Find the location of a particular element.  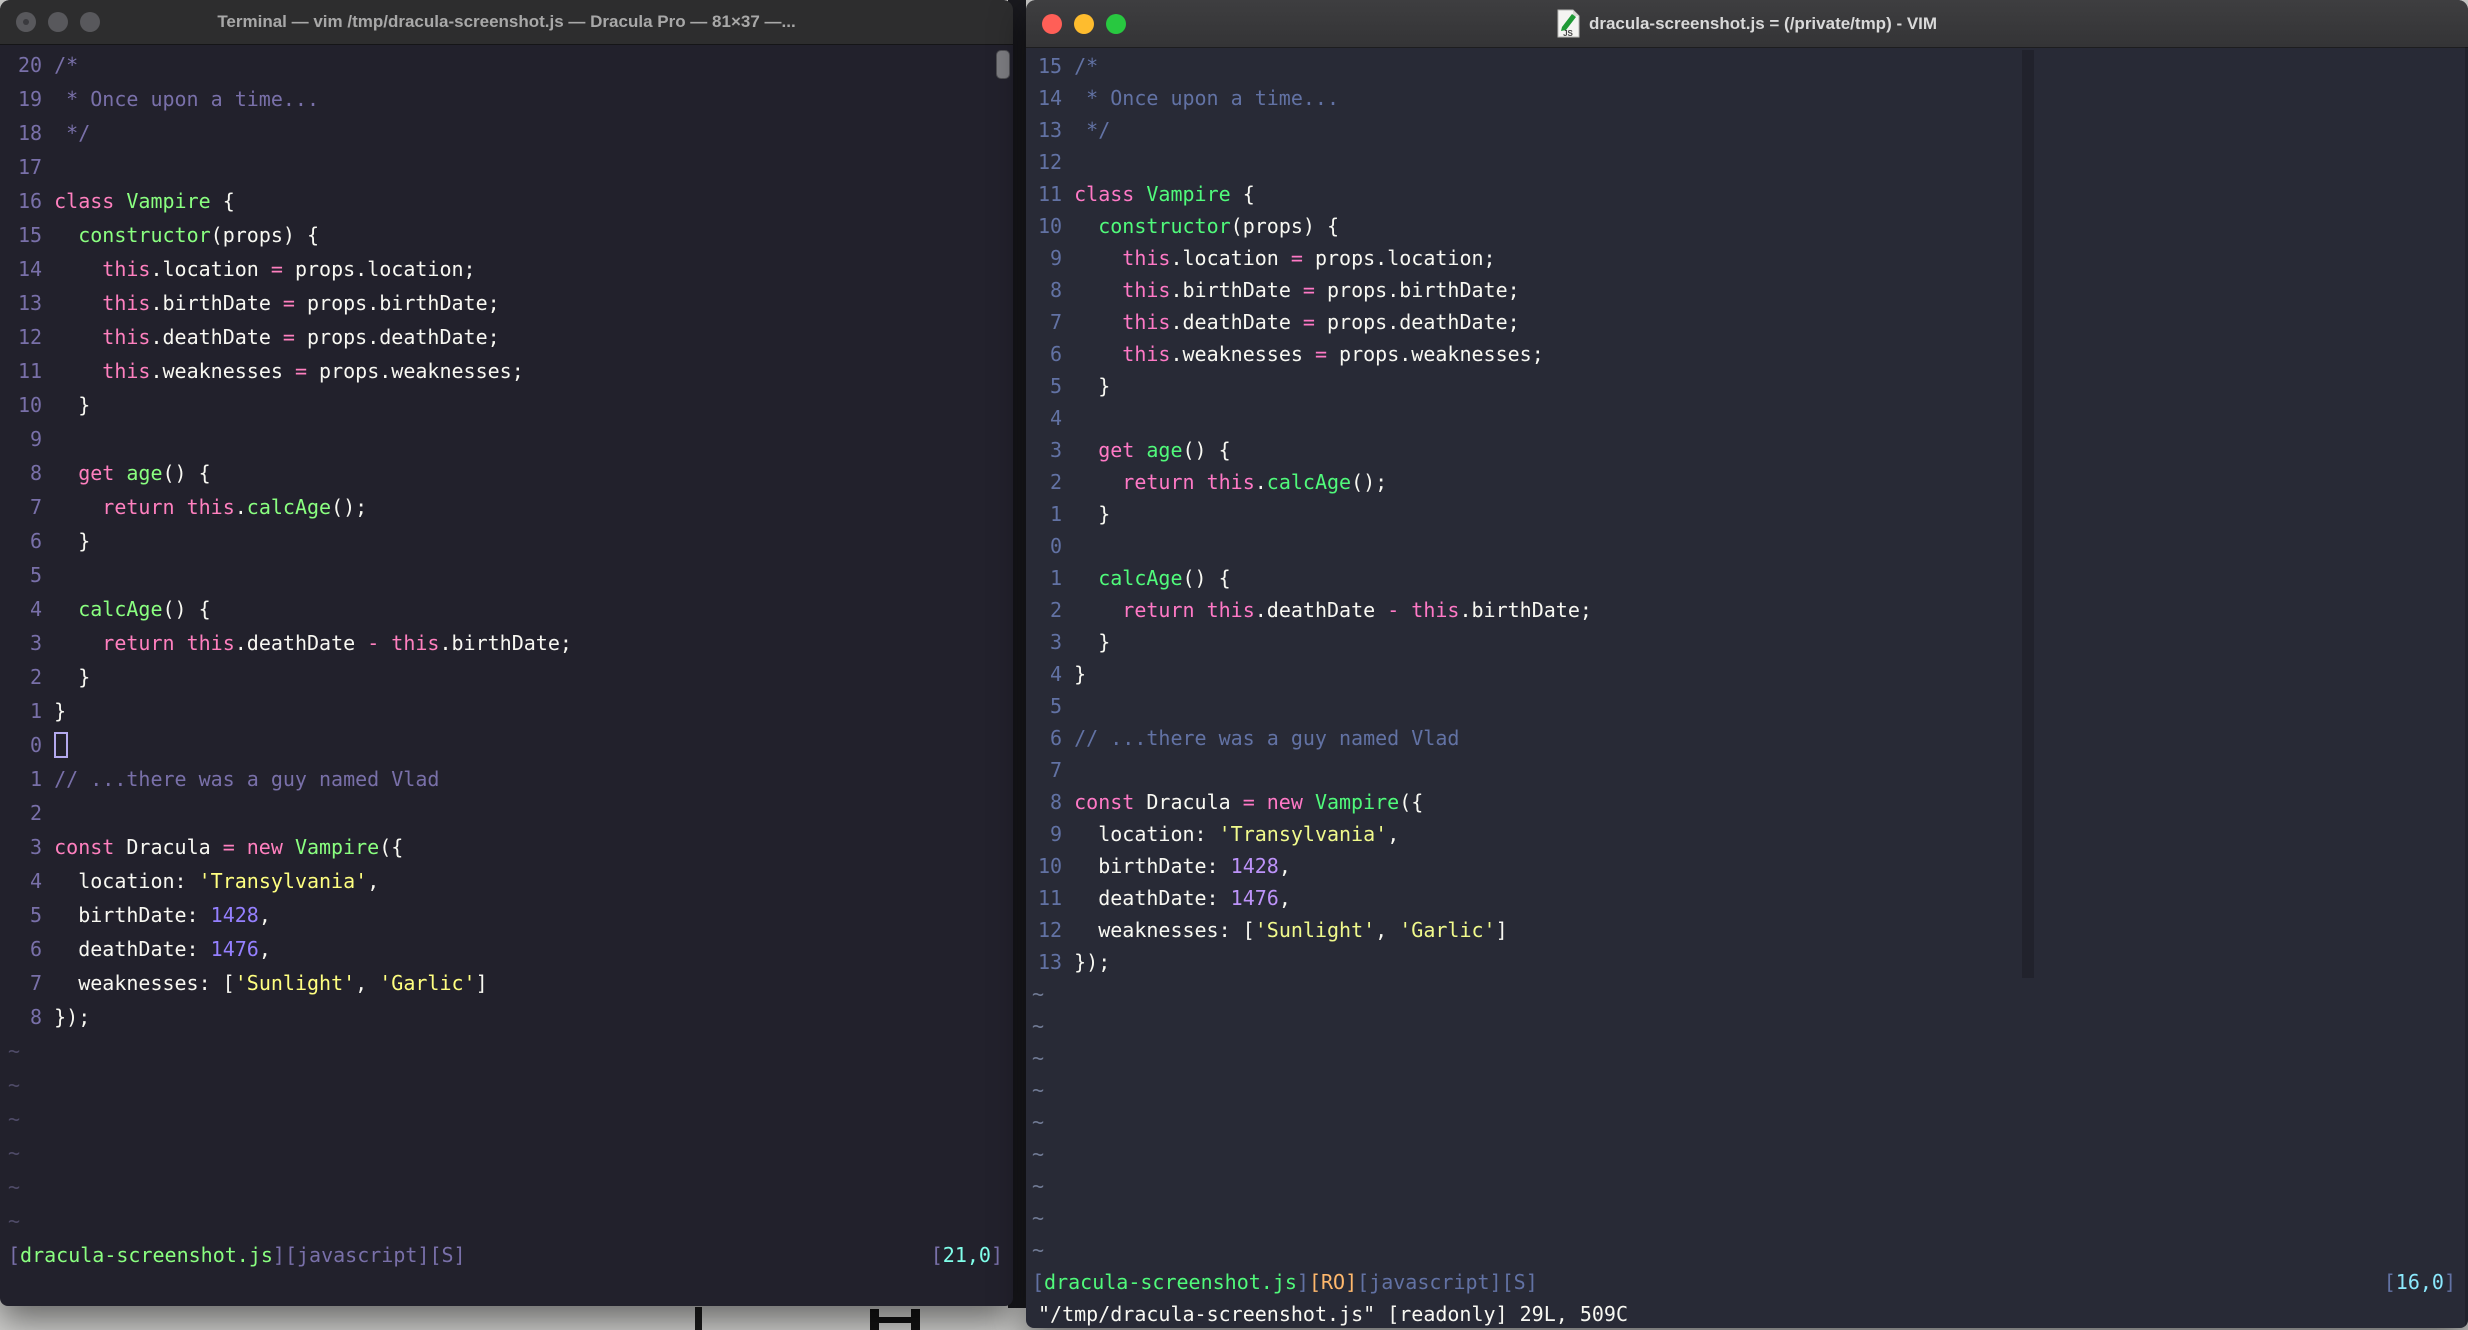

line-number: 15 is located at coordinates (30, 235).